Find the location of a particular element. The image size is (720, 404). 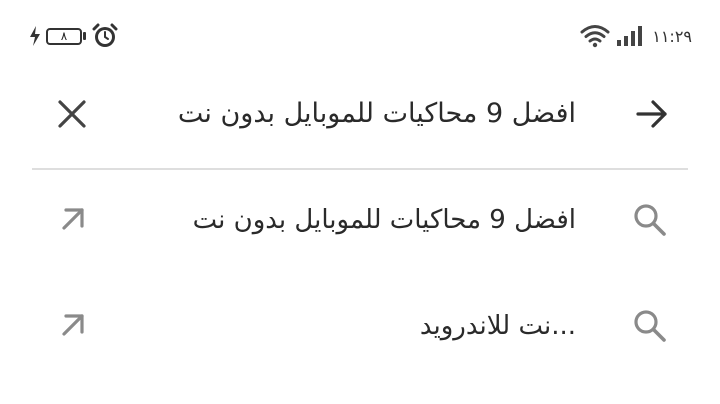

charging-bolt-icon is located at coordinates (35, 36).